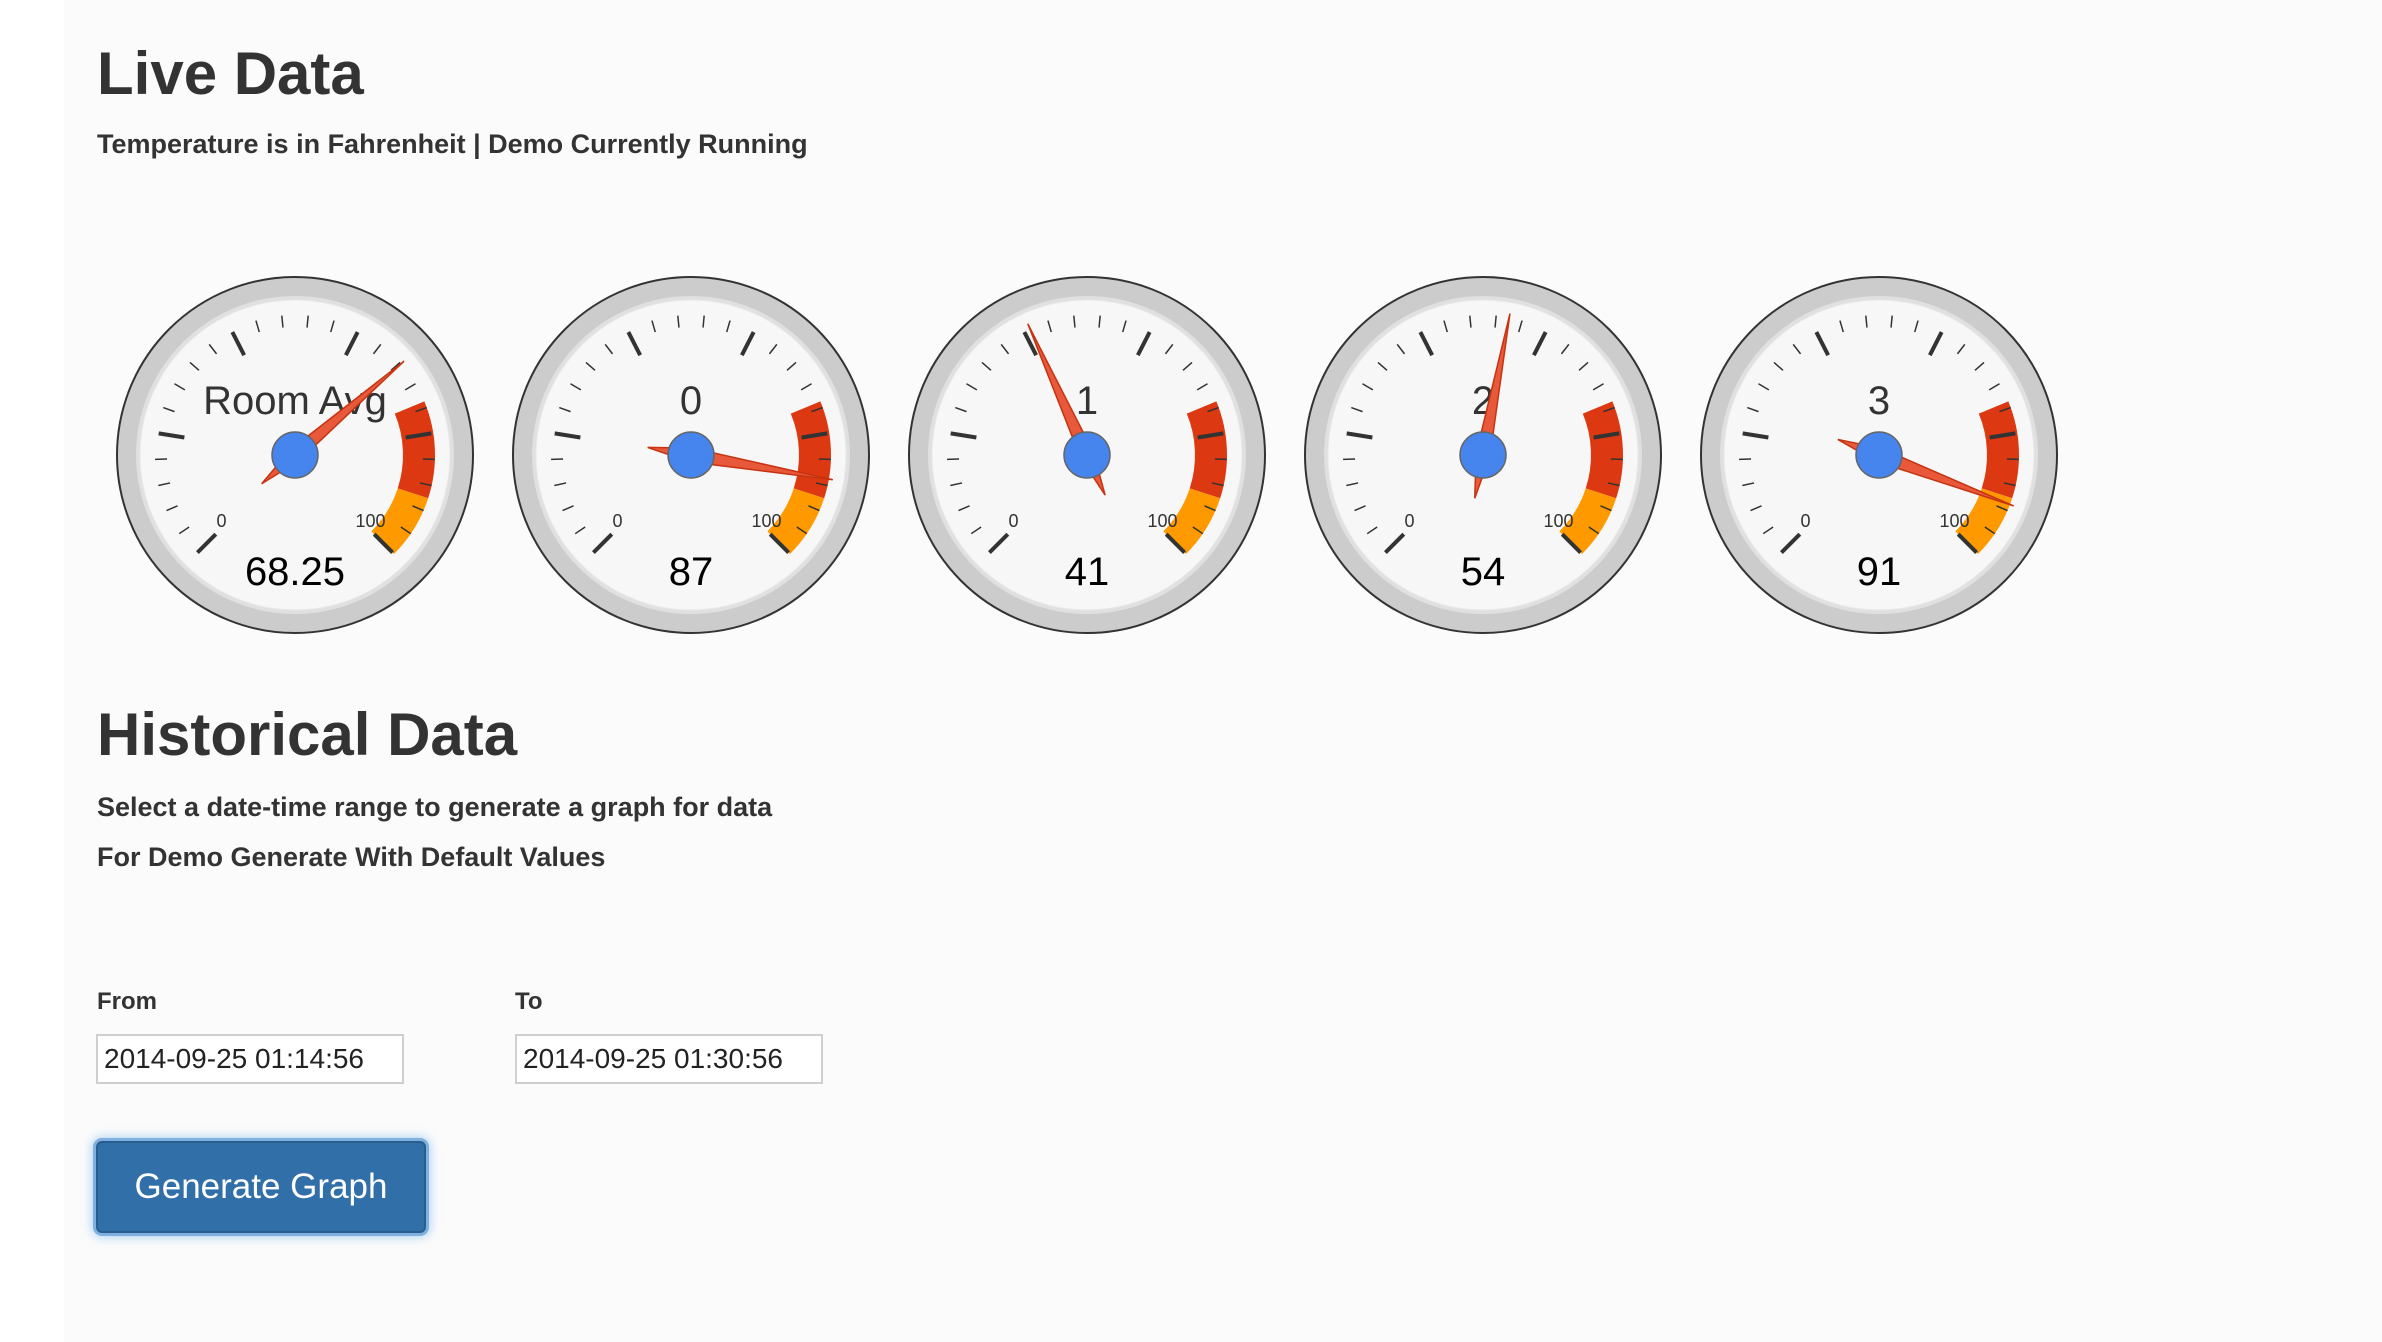  Describe the element at coordinates (691, 572) in the screenshot. I see `gauge-value: 87` at that location.